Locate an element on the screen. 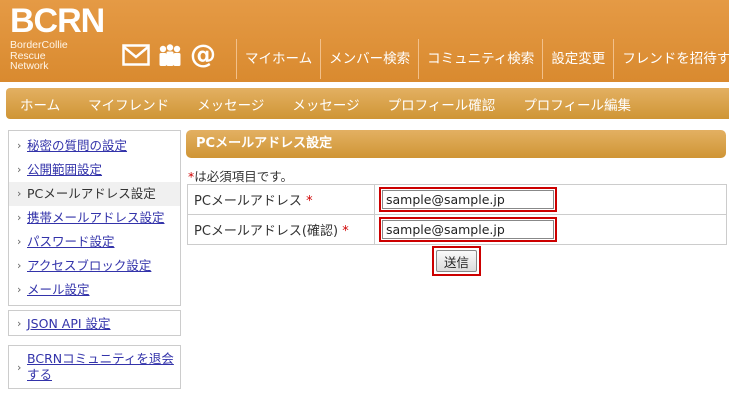  api-menu: › JSON API 設定 is located at coordinates (94, 323).